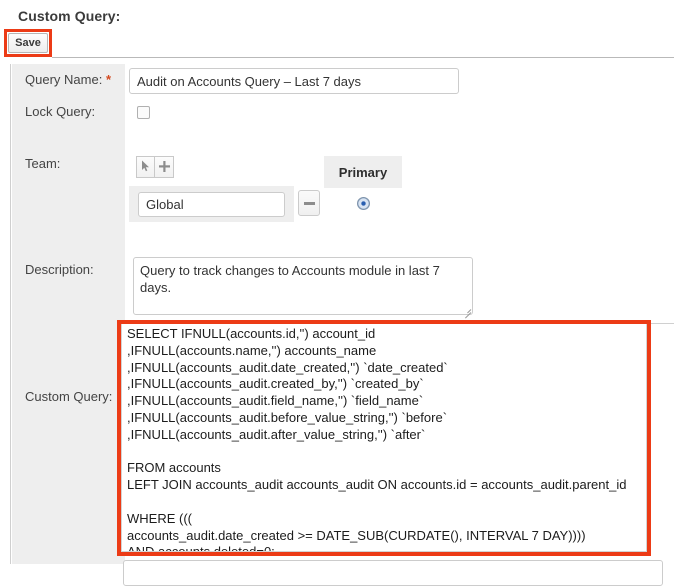  I want to click on team-name-input, so click(211, 204).